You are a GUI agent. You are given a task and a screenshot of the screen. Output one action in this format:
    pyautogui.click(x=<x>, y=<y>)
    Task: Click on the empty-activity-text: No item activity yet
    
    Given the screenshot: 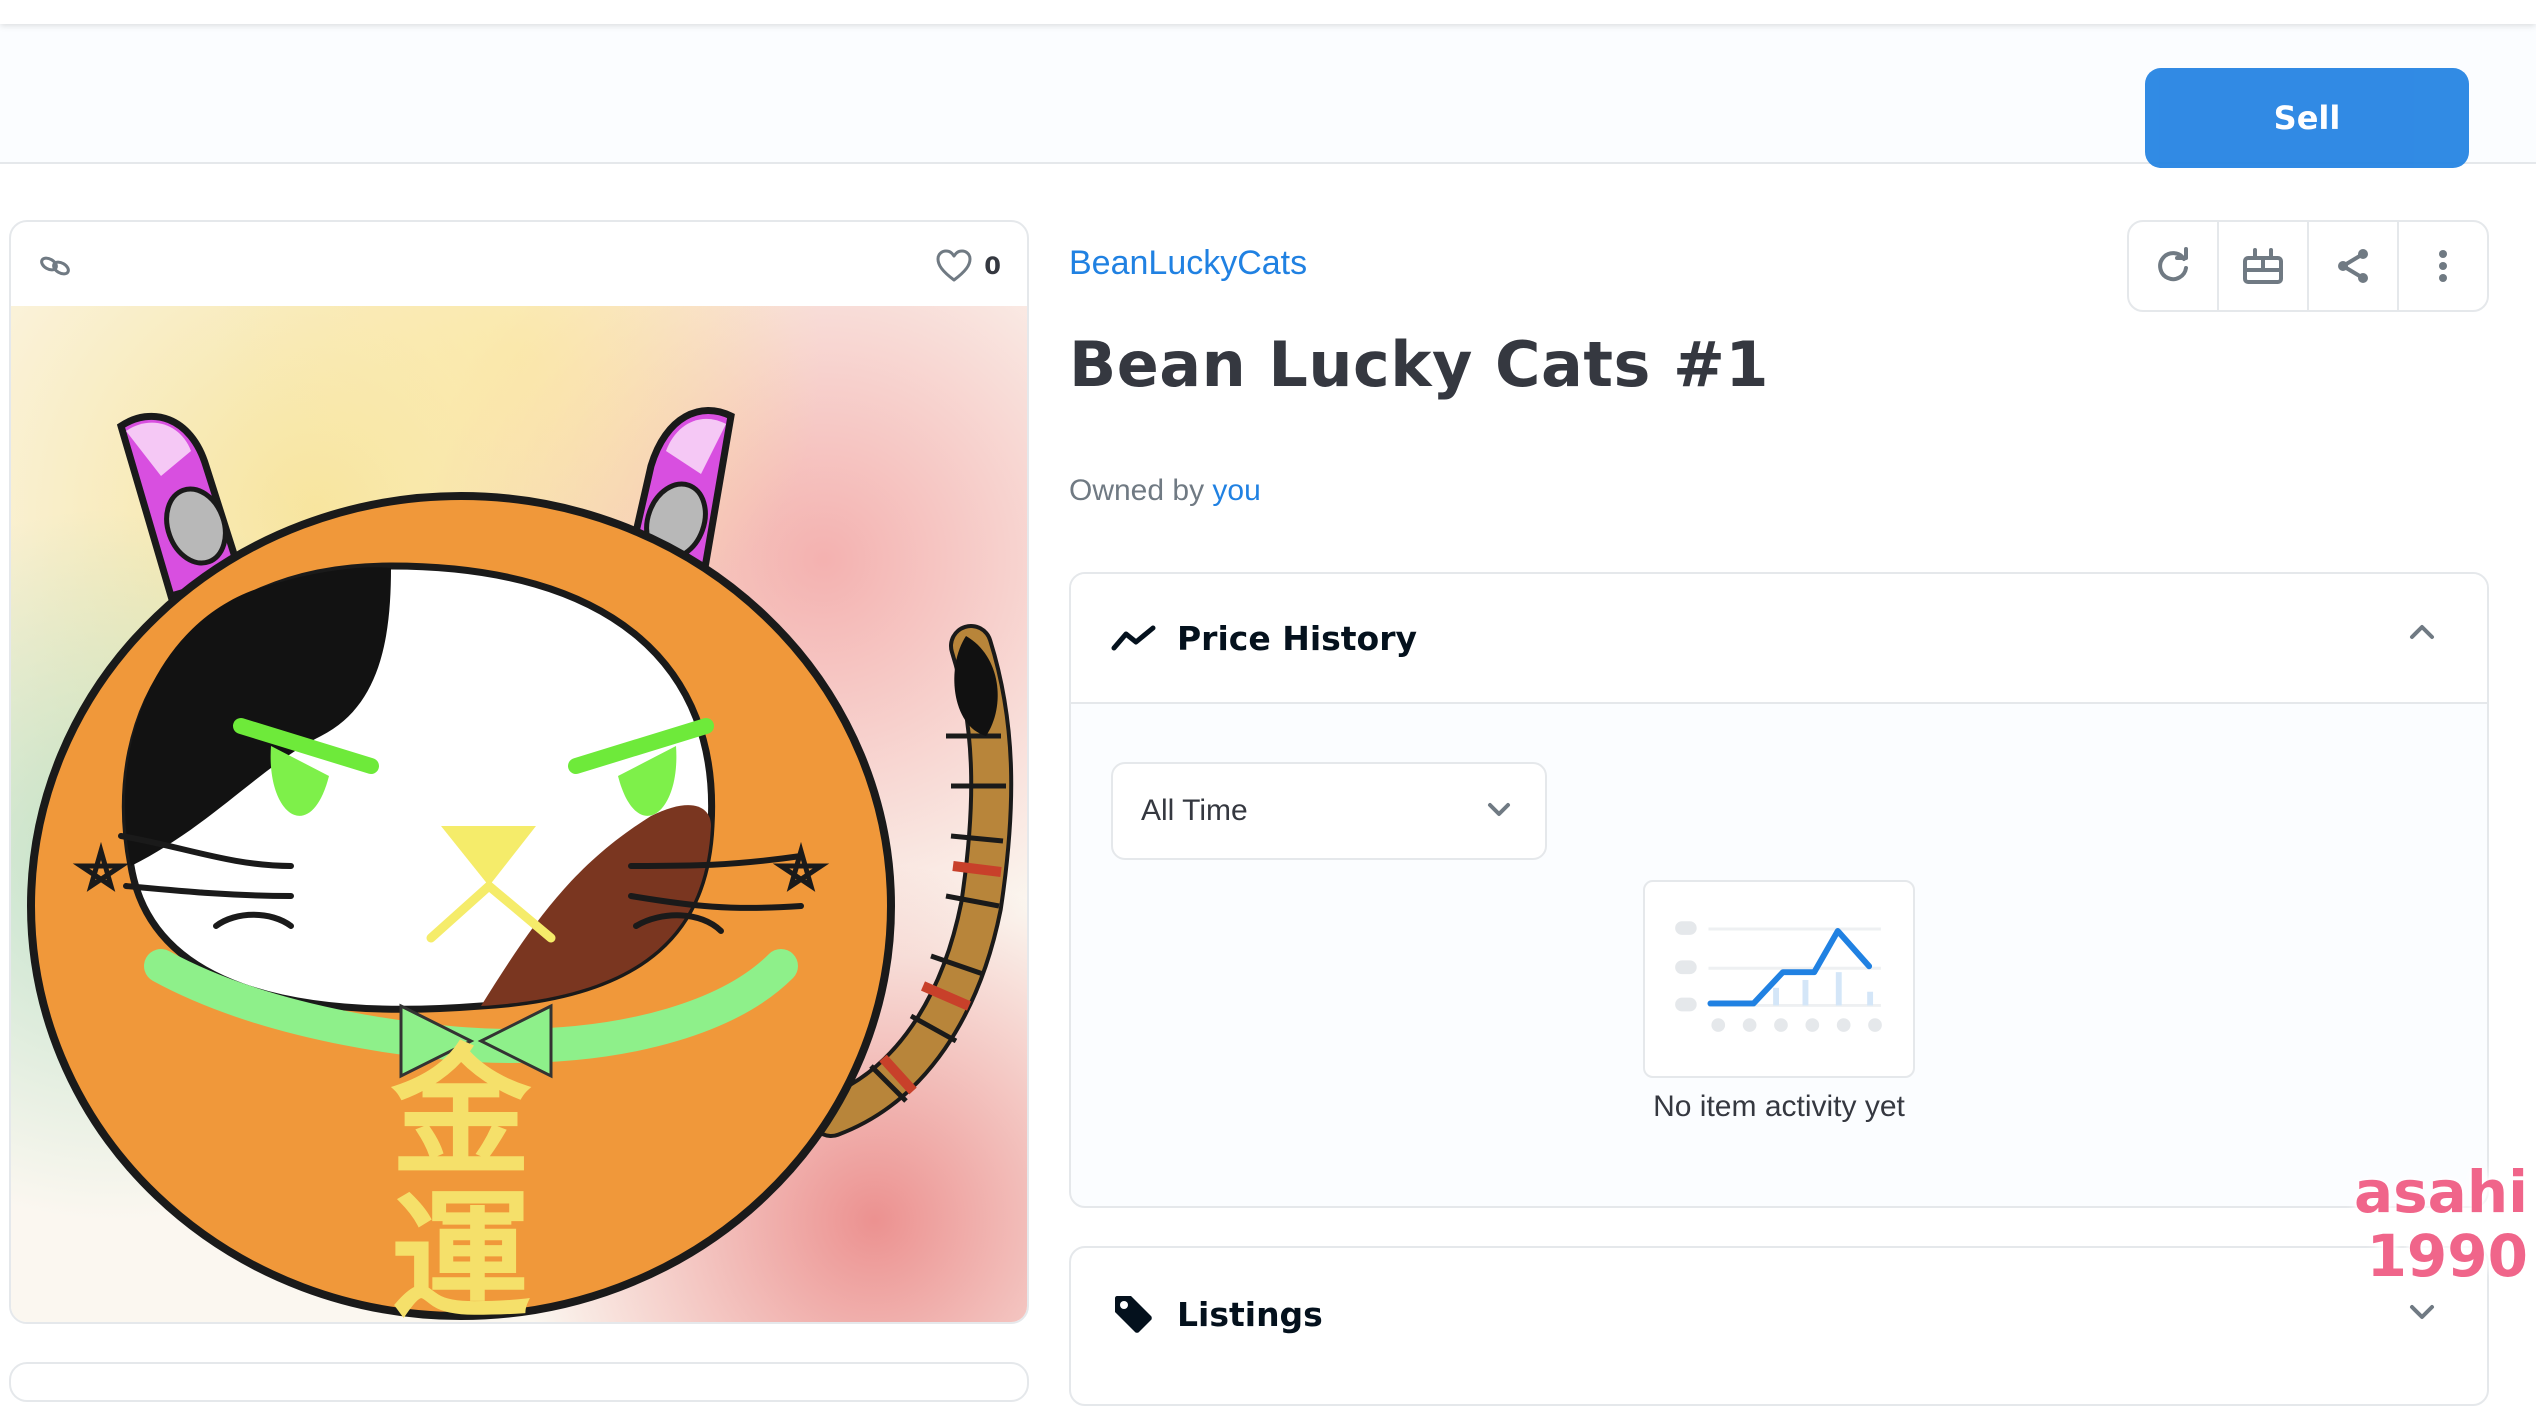 What is the action you would take?
    pyautogui.click(x=1779, y=1106)
    